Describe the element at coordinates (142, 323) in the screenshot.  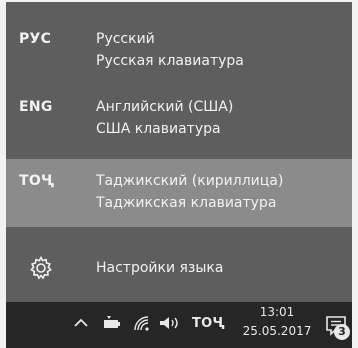
I see `wifi-icon` at that location.